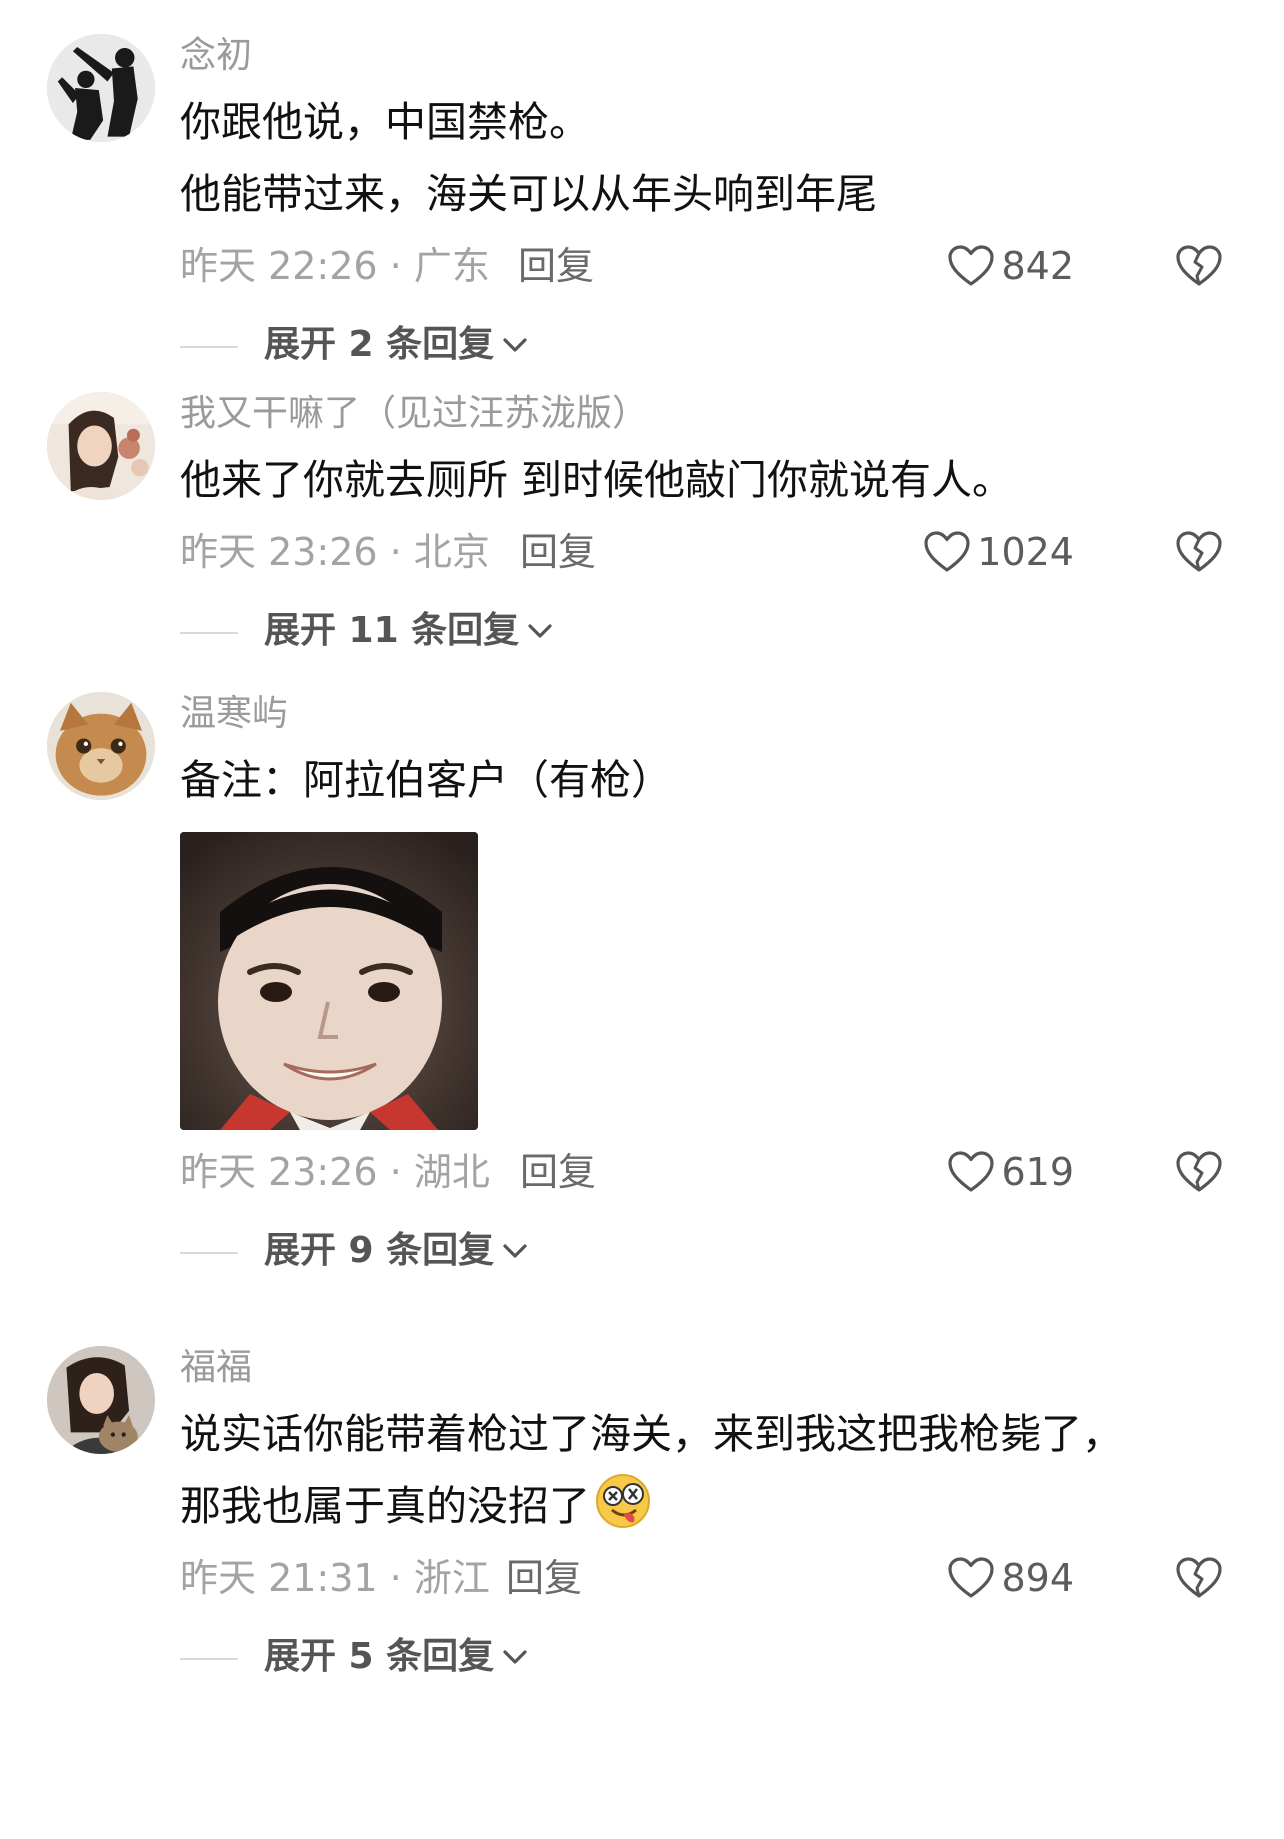 The width and height of the screenshot is (1284, 1839). What do you see at coordinates (702, 1658) in the screenshot?
I see `expand-replies-button: 展开 5 条回复` at bounding box center [702, 1658].